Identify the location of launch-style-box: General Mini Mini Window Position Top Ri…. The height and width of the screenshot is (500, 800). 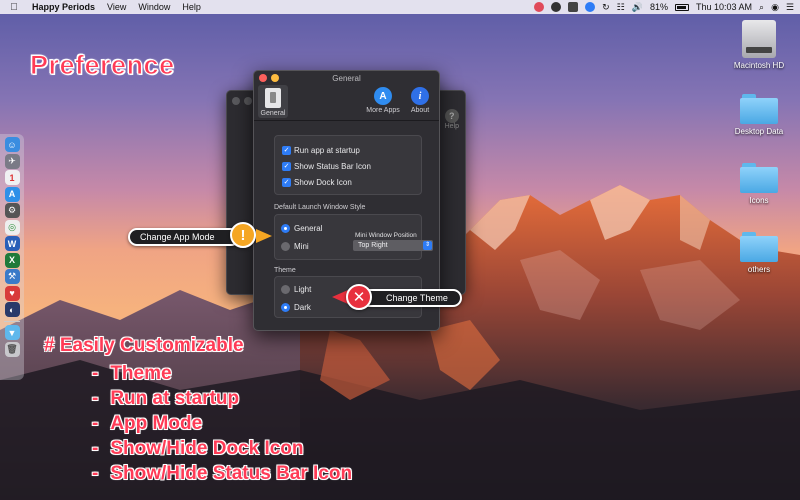
(353, 237).